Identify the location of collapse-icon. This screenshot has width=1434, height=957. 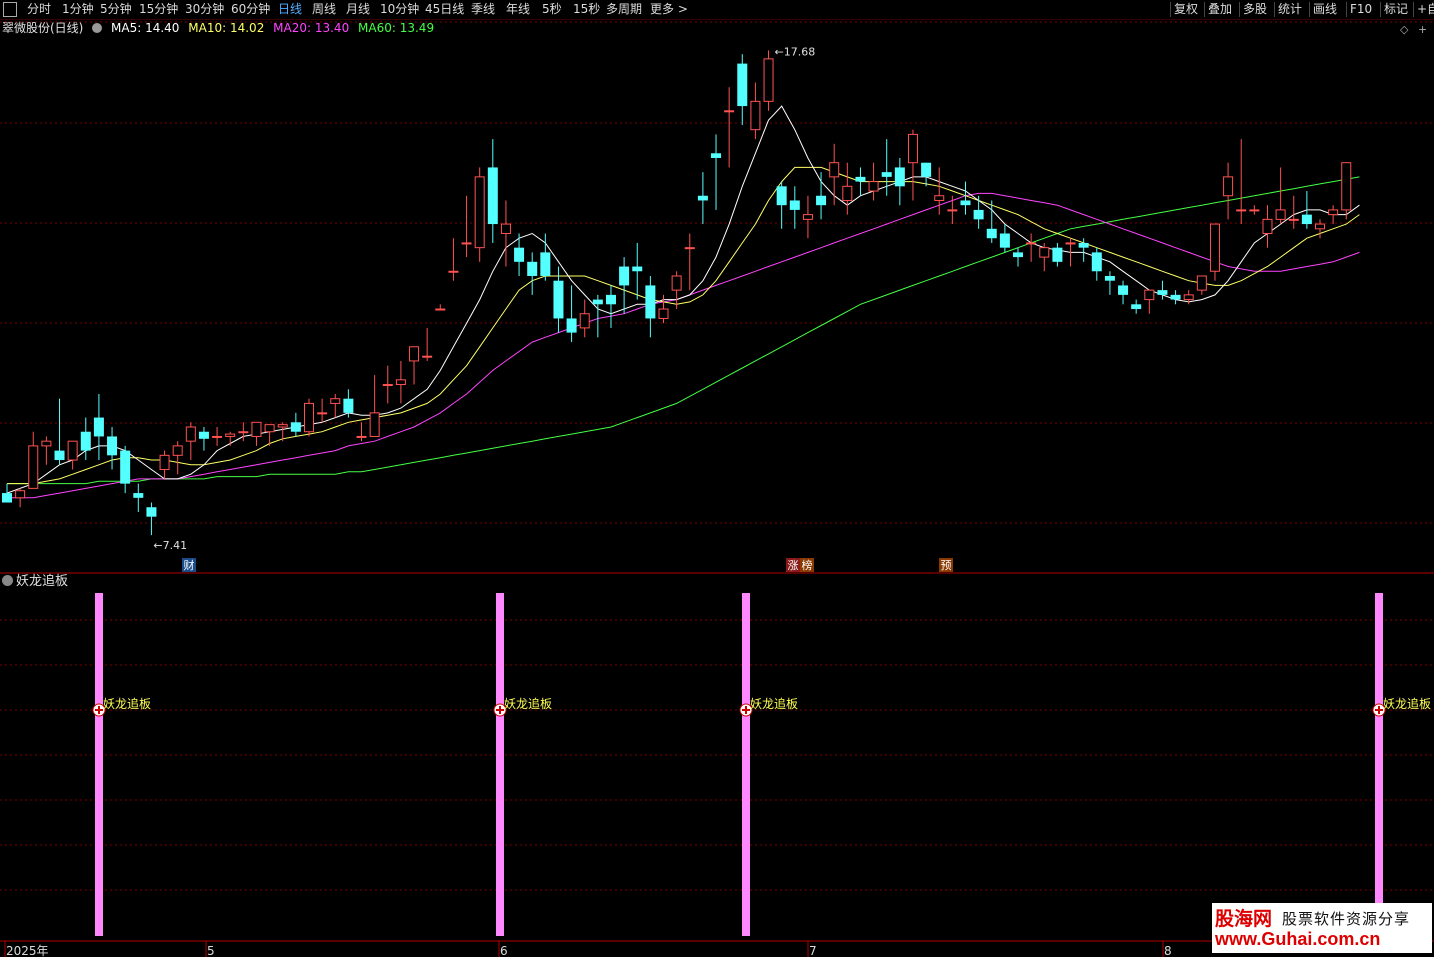
(7, 580).